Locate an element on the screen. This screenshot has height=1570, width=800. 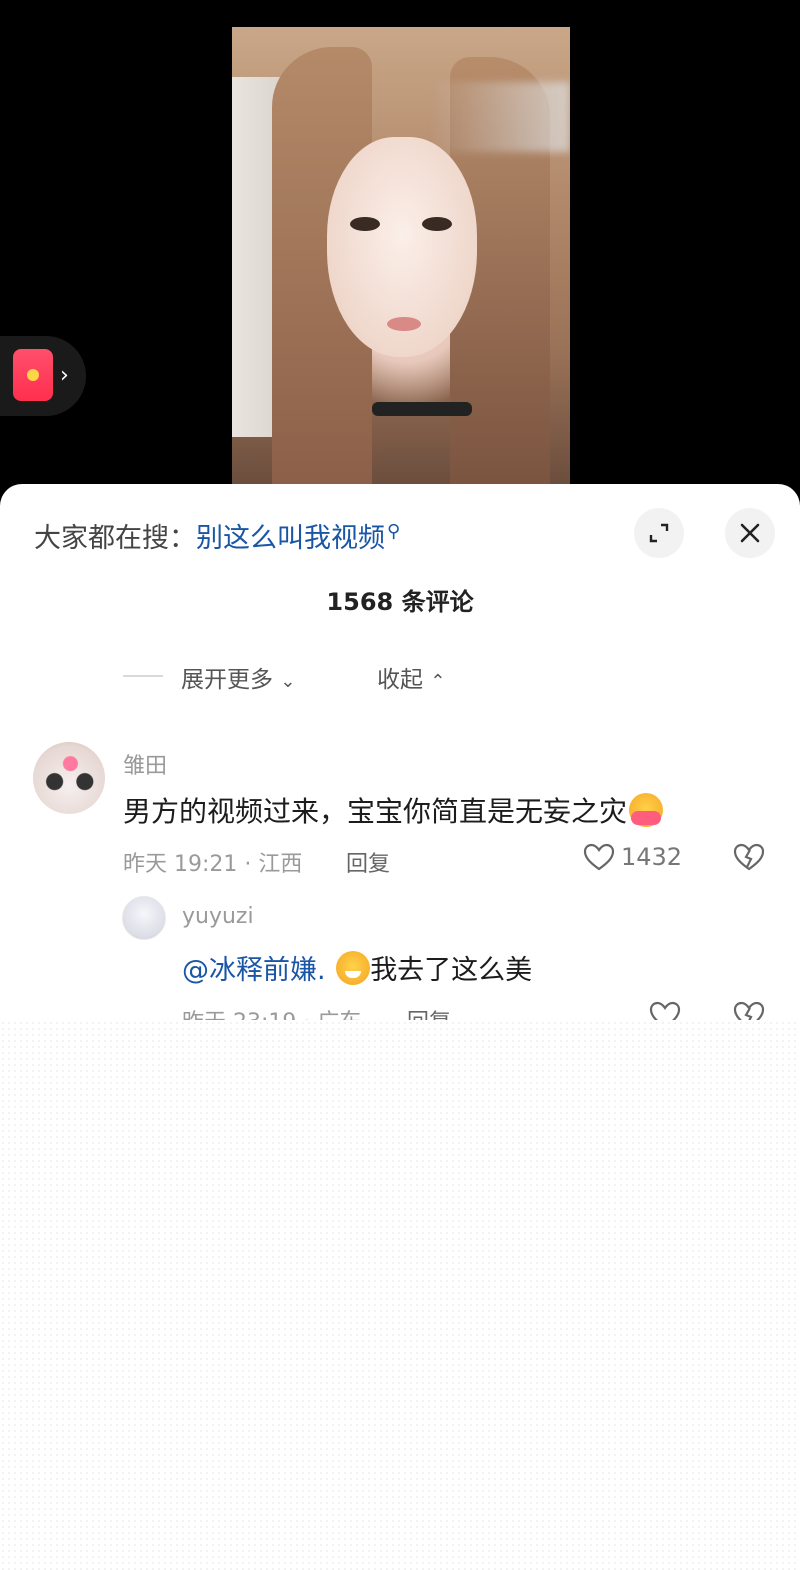
video-frame is located at coordinates (401, 257).